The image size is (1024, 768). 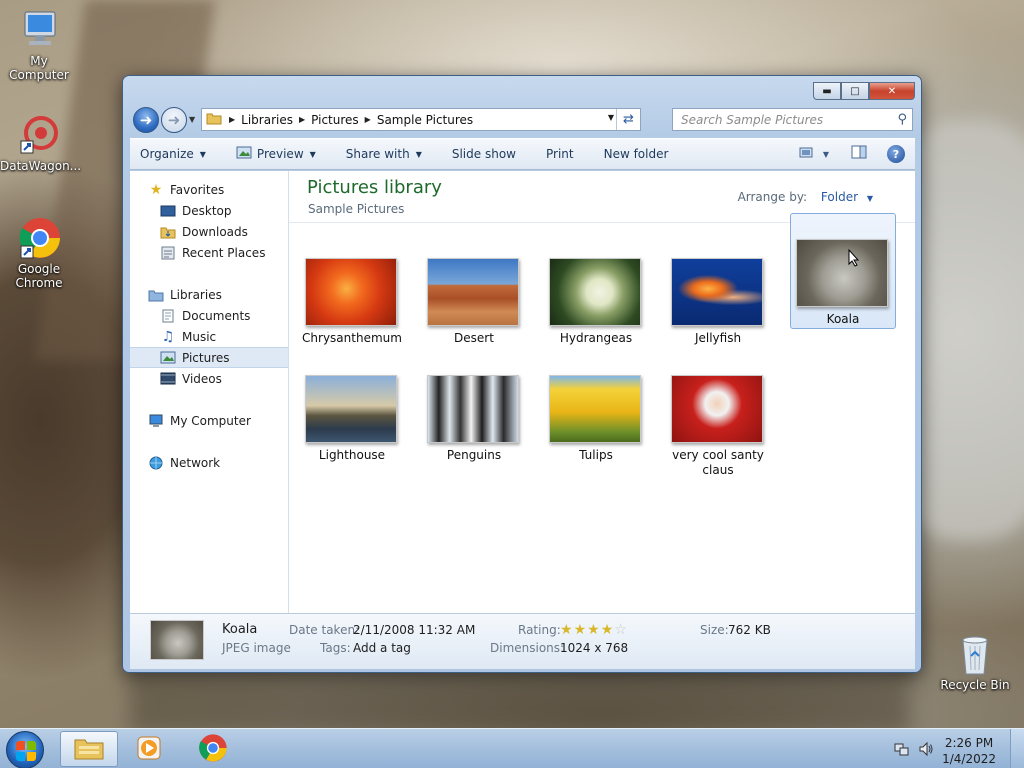 What do you see at coordinates (596, 455) in the screenshot?
I see `file-name: Tulips` at bounding box center [596, 455].